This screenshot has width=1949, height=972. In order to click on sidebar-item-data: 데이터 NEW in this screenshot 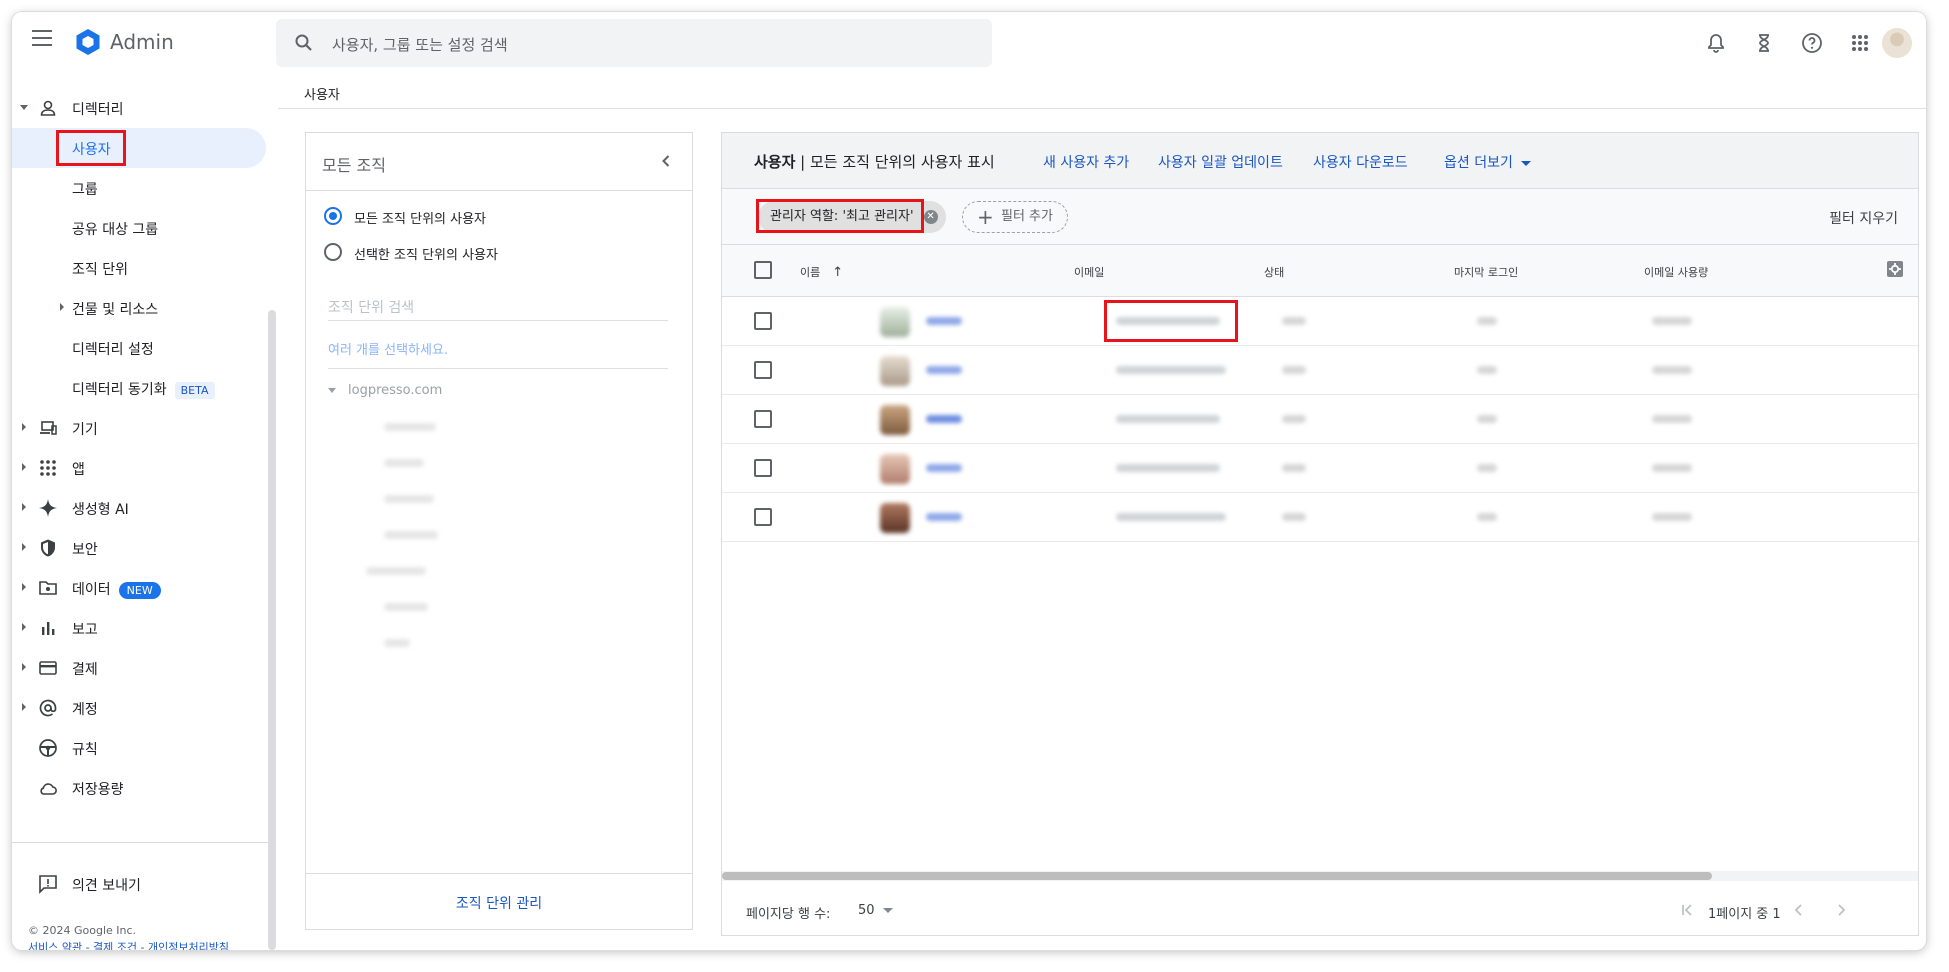, I will do `click(139, 588)`.